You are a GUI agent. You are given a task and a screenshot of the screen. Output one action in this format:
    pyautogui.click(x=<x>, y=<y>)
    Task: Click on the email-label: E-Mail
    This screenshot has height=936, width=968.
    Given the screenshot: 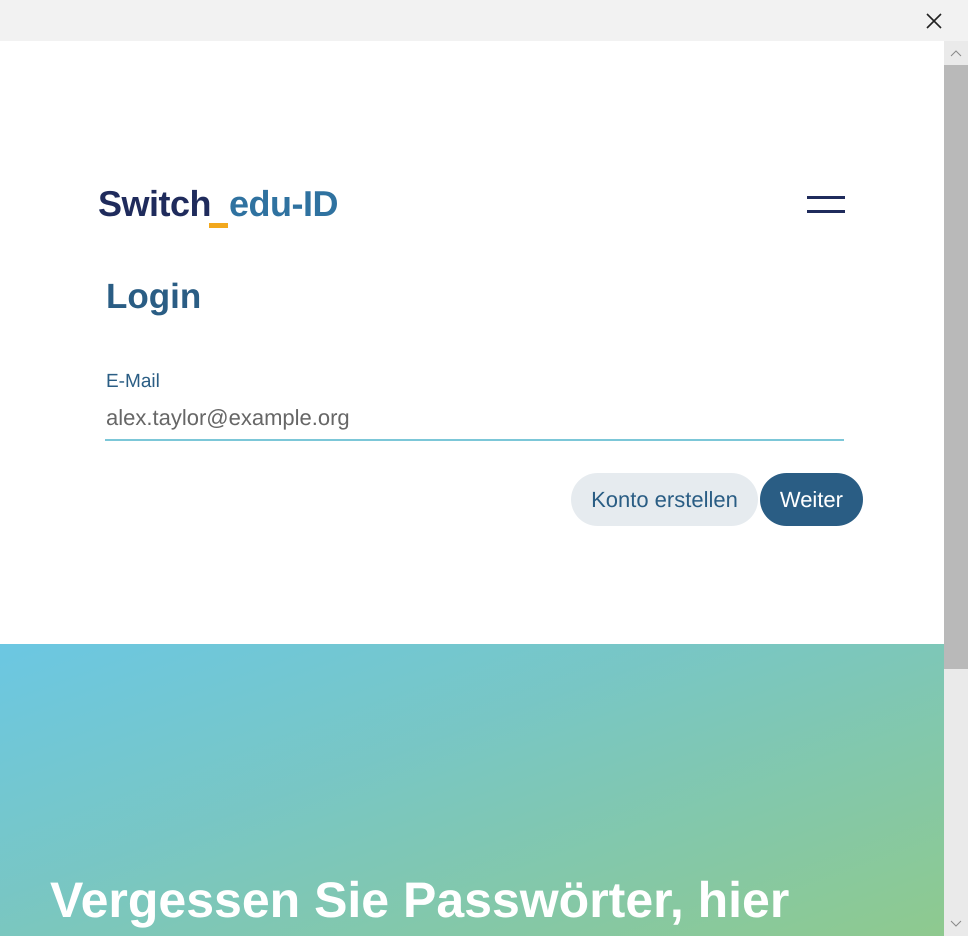 What is the action you would take?
    pyautogui.click(x=133, y=382)
    